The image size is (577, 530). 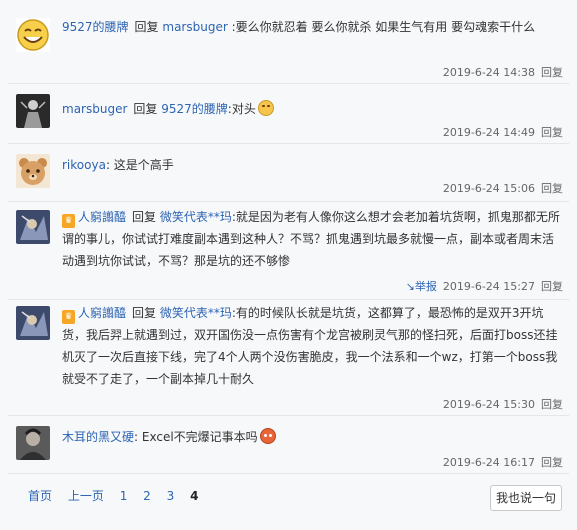 I want to click on report-label: 举报, so click(x=425, y=286).